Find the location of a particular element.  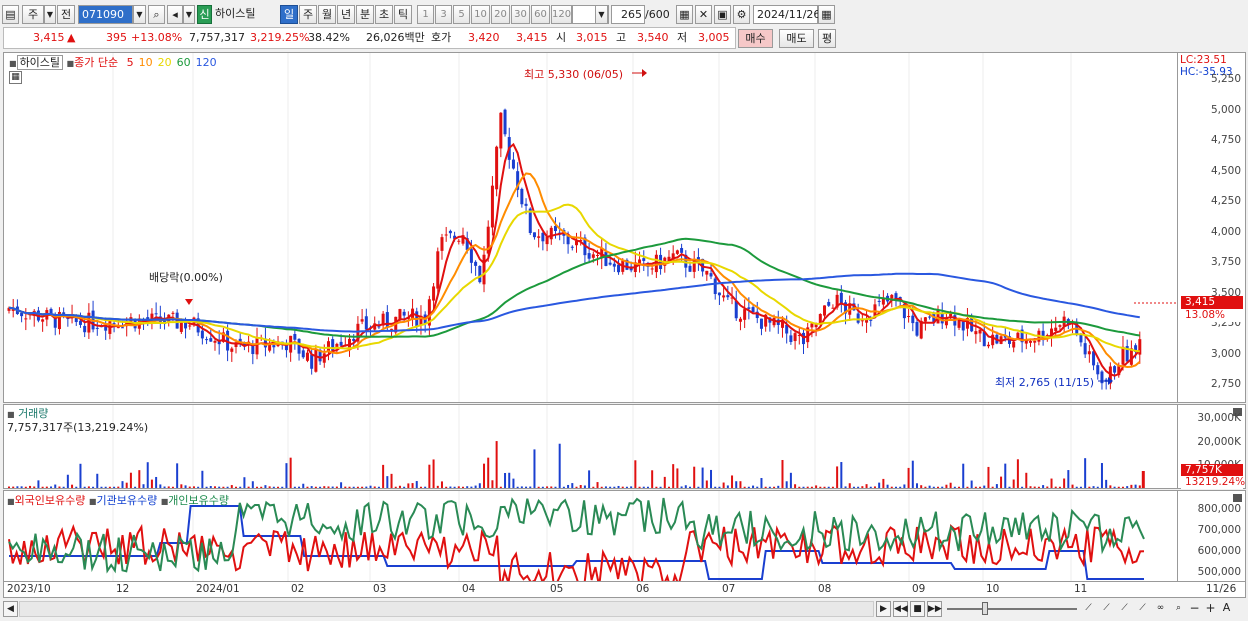

zoom-out-icon: ⌕ is located at coordinates (1178, 609).